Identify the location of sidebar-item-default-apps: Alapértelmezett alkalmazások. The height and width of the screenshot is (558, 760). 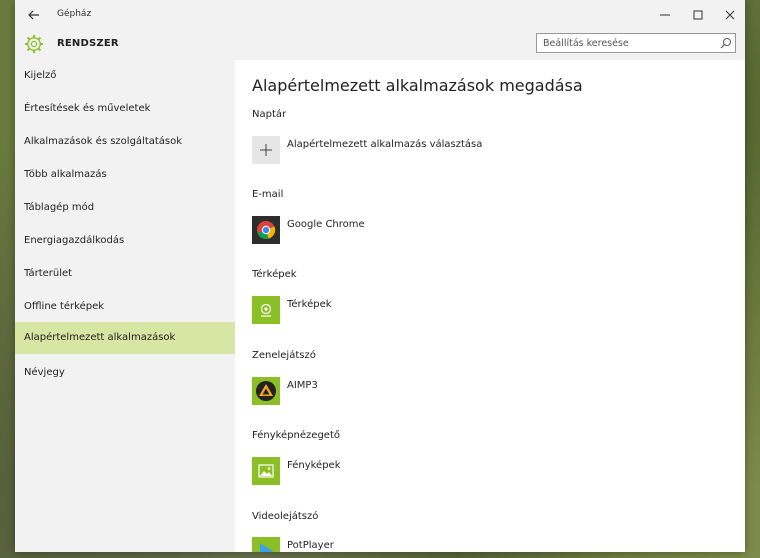
(125, 338).